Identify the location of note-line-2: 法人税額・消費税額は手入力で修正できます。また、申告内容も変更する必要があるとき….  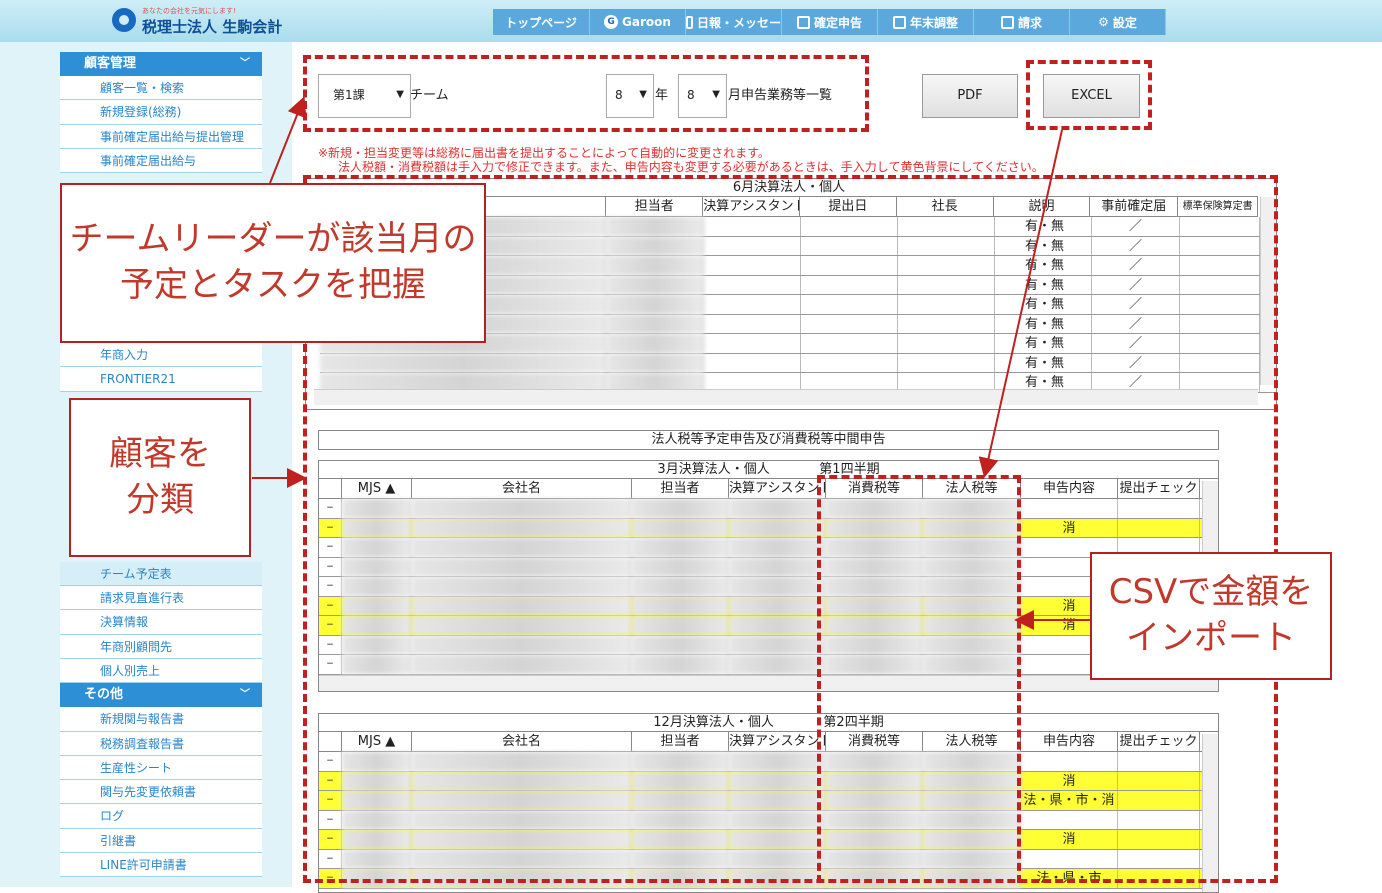
(691, 167).